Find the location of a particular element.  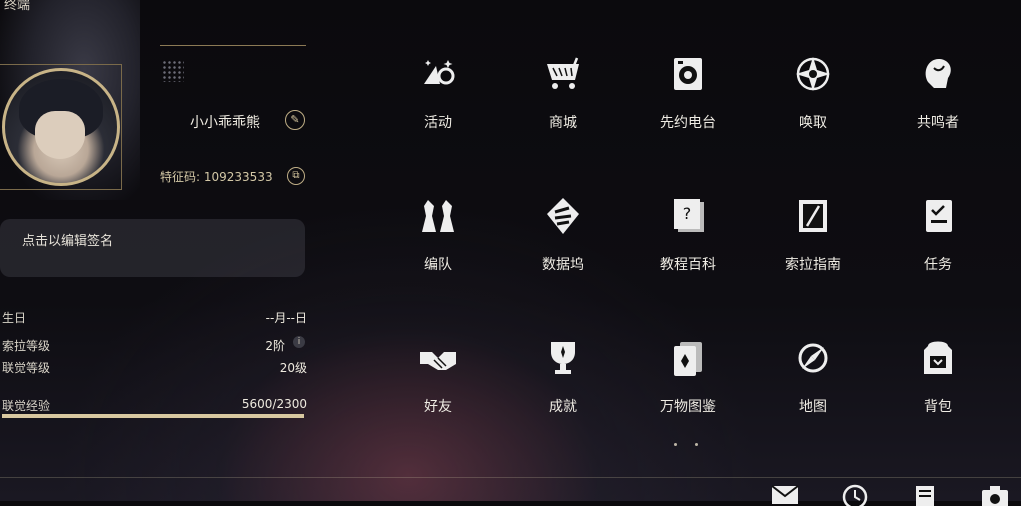

team-icon is located at coordinates (438, 216).